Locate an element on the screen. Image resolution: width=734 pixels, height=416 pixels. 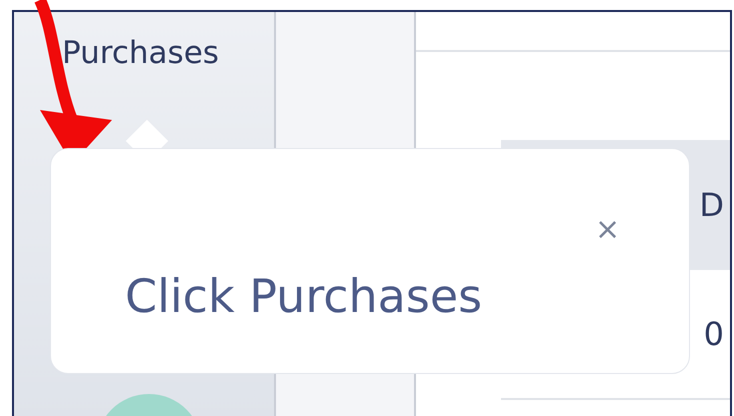
tooltip-text: Click Purchases is located at coordinates (303, 296).